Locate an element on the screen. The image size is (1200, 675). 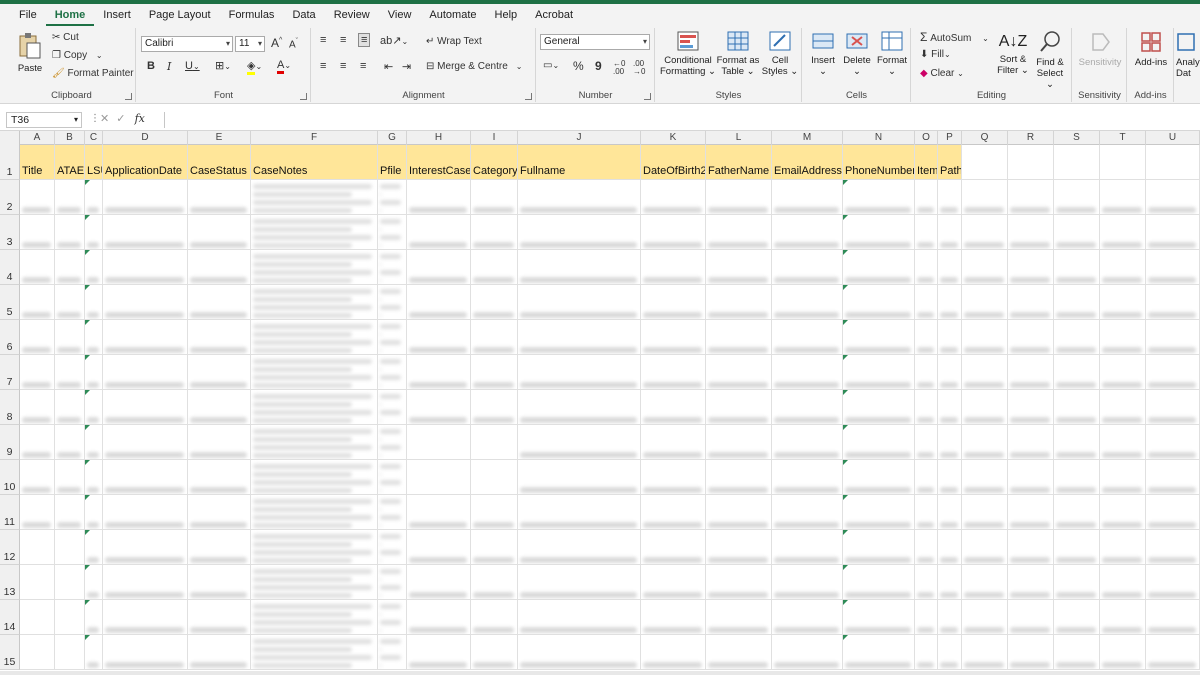
grow-font-button: A^ is located at coordinates (276, 43).